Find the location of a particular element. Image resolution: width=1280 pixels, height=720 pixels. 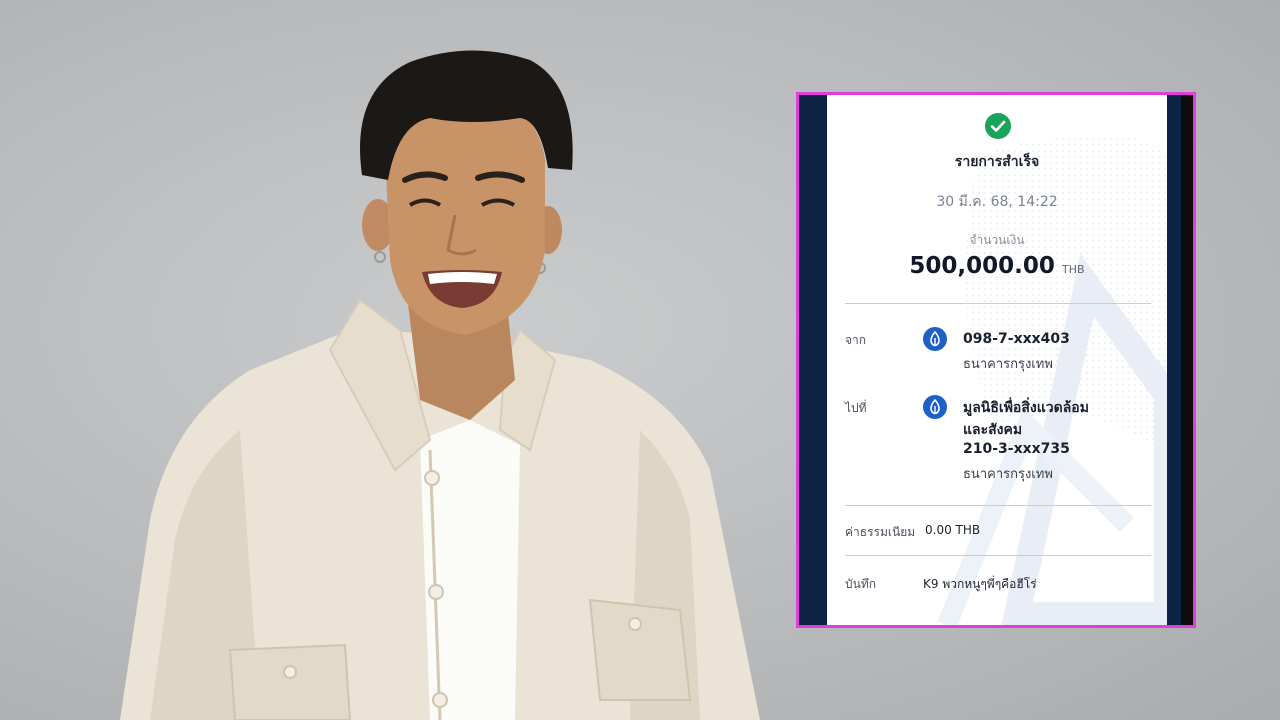

success-check-icon is located at coordinates (998, 126).